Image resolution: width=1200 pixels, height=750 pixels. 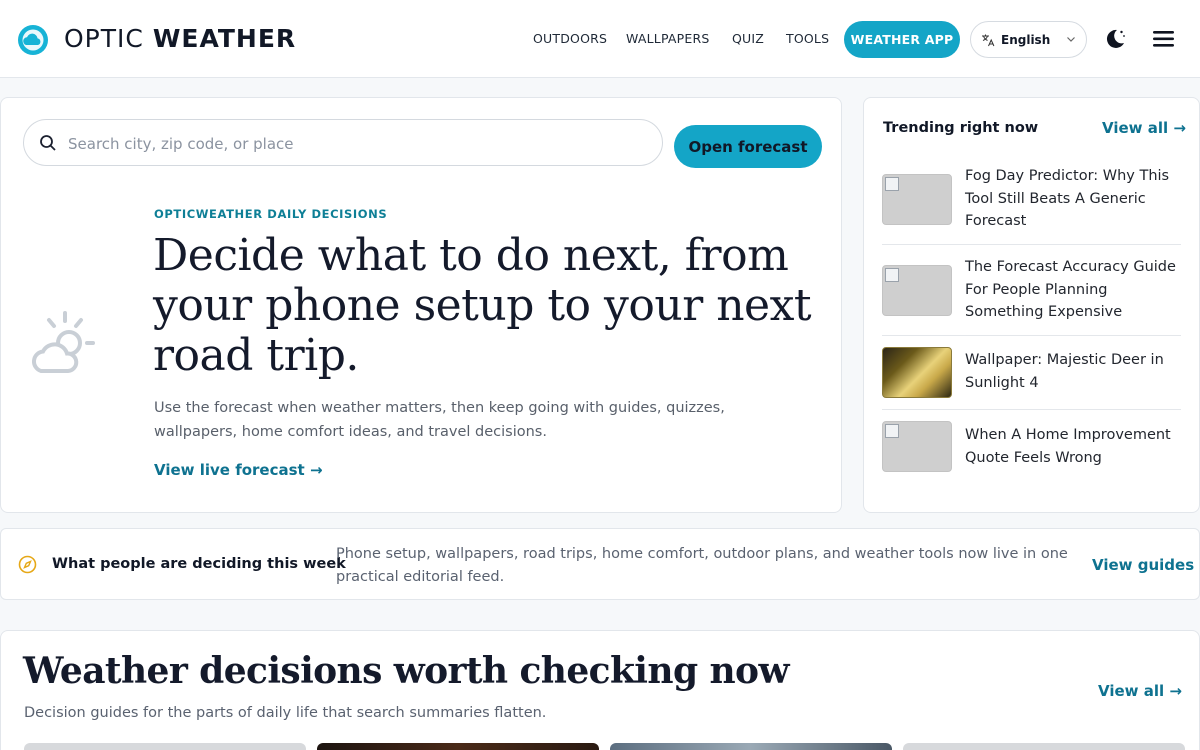 What do you see at coordinates (1131, 691) in the screenshot?
I see `section-view-all-label: View all` at bounding box center [1131, 691].